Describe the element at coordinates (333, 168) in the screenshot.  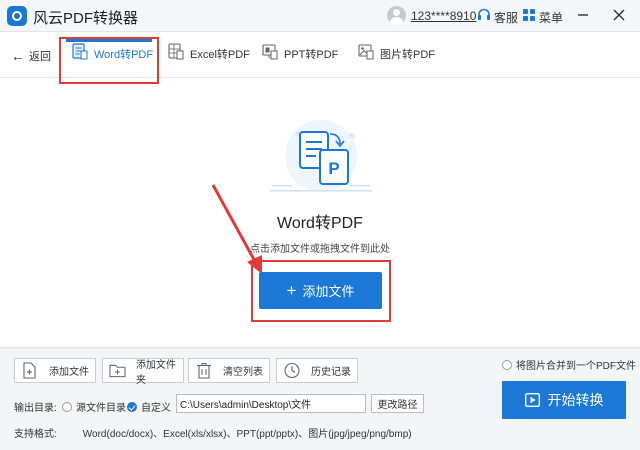
I see `svg-text: P` at that location.